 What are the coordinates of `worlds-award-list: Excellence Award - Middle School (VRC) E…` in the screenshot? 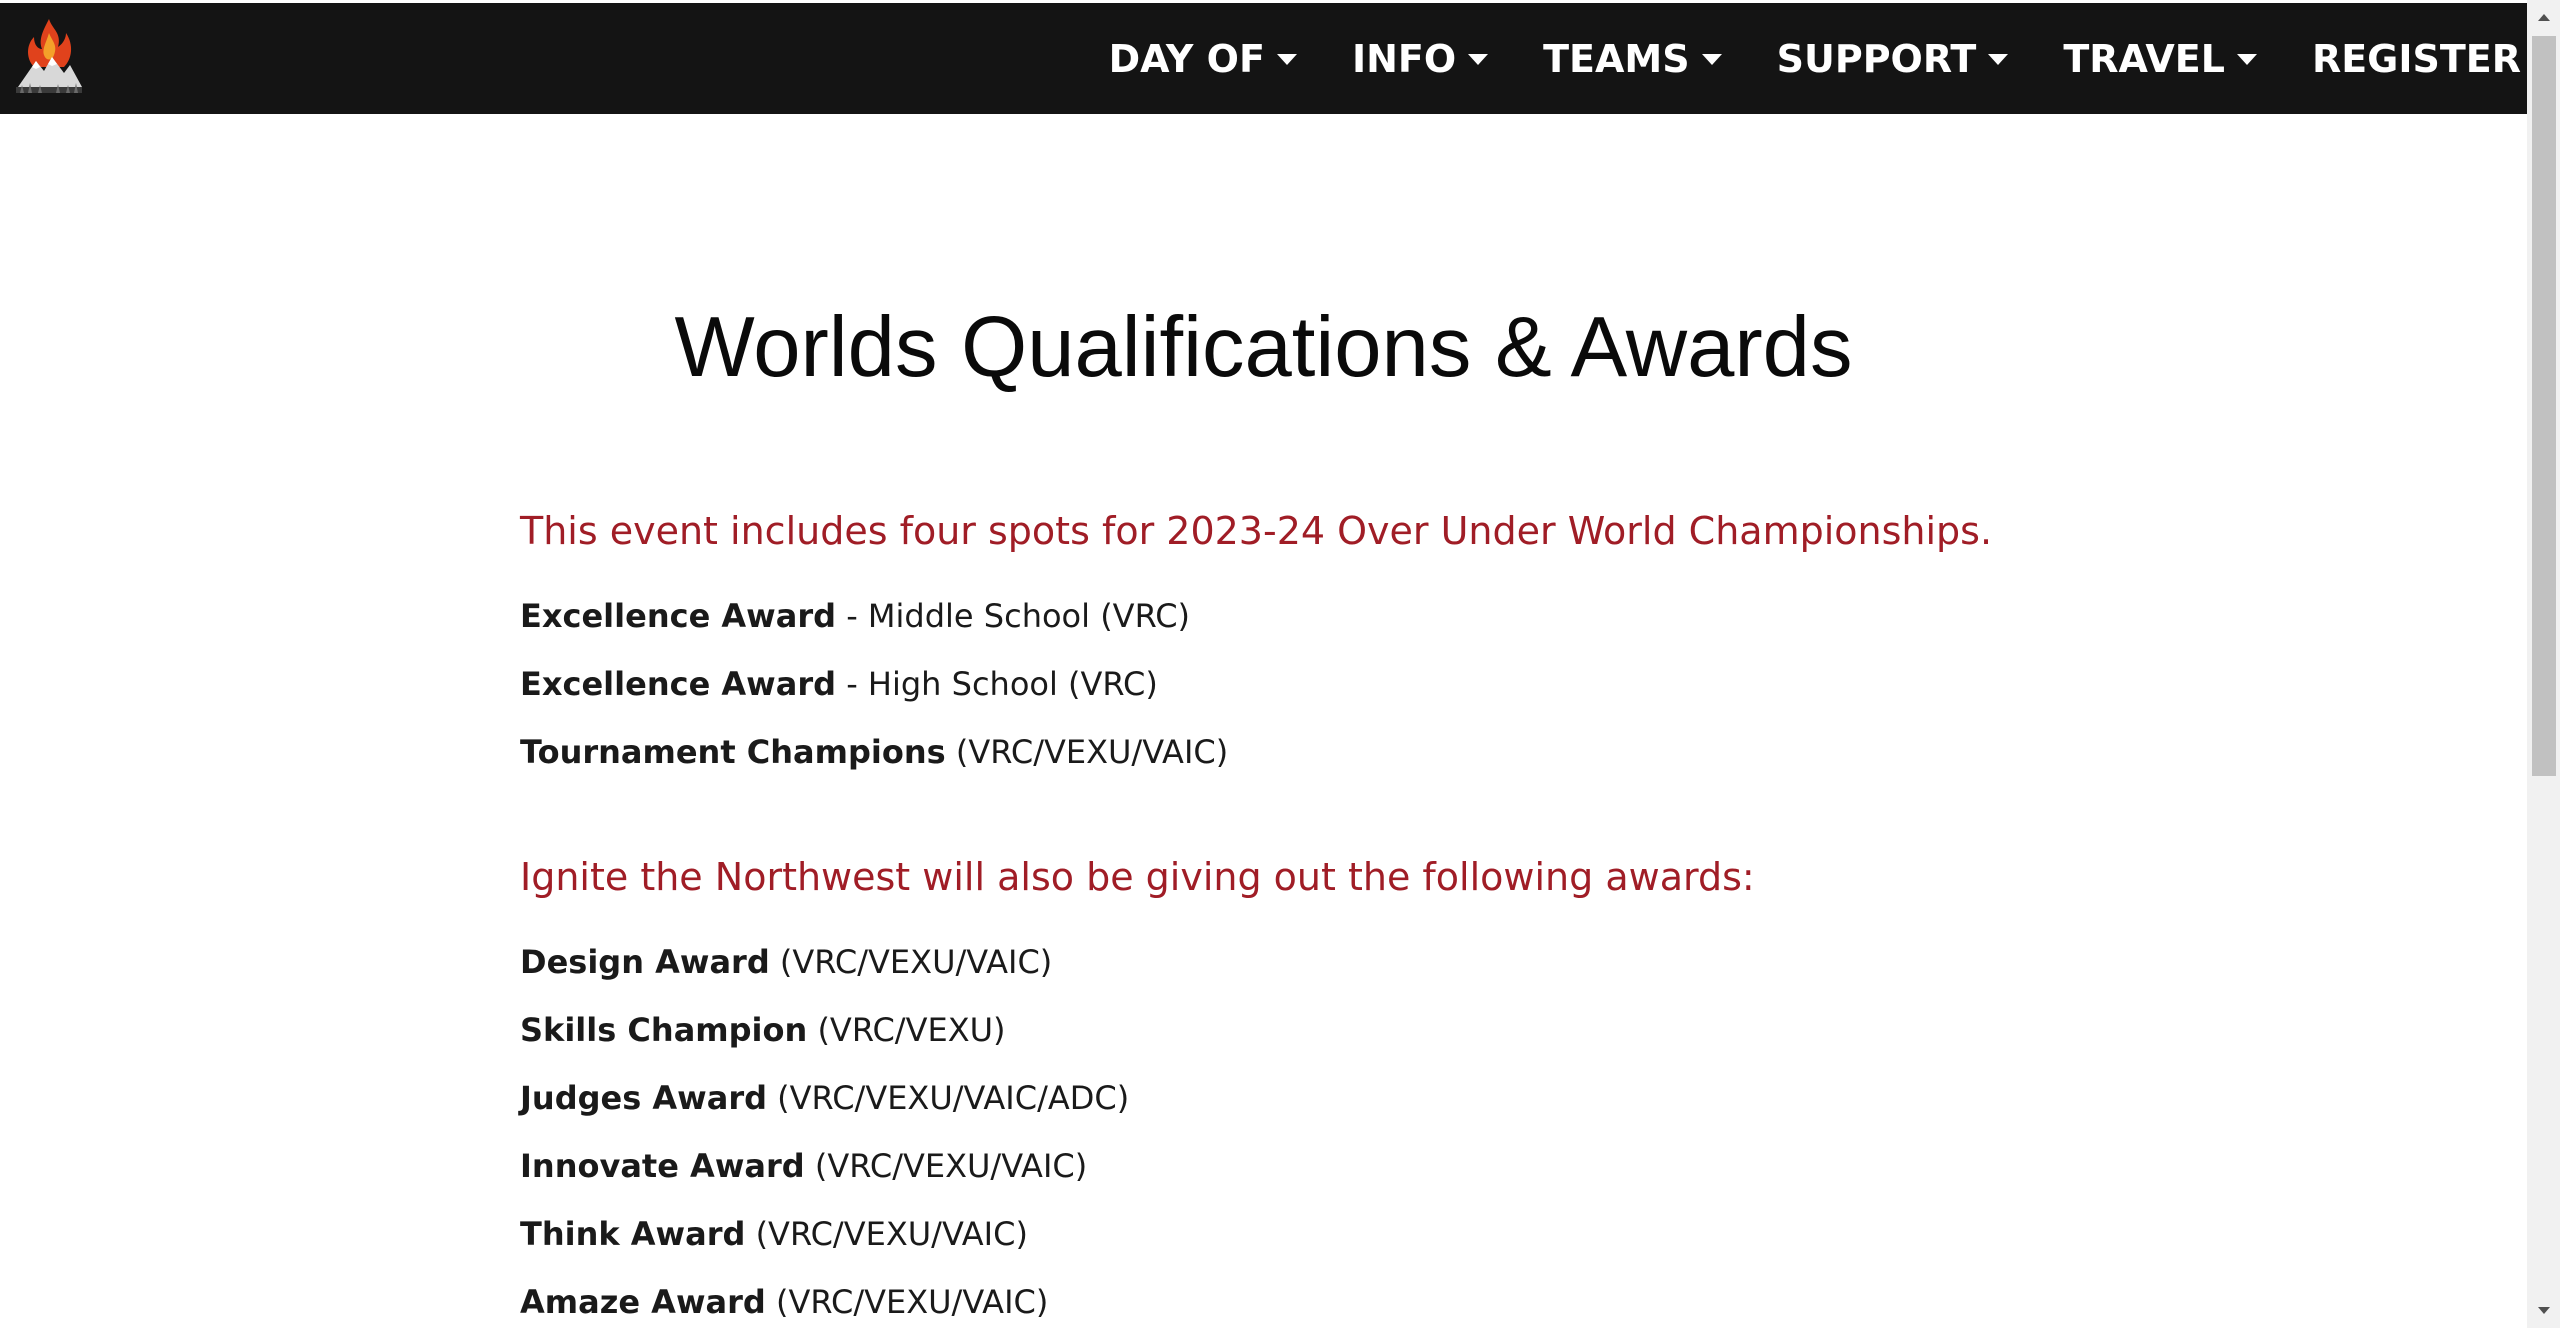 It's located at (1420, 684).